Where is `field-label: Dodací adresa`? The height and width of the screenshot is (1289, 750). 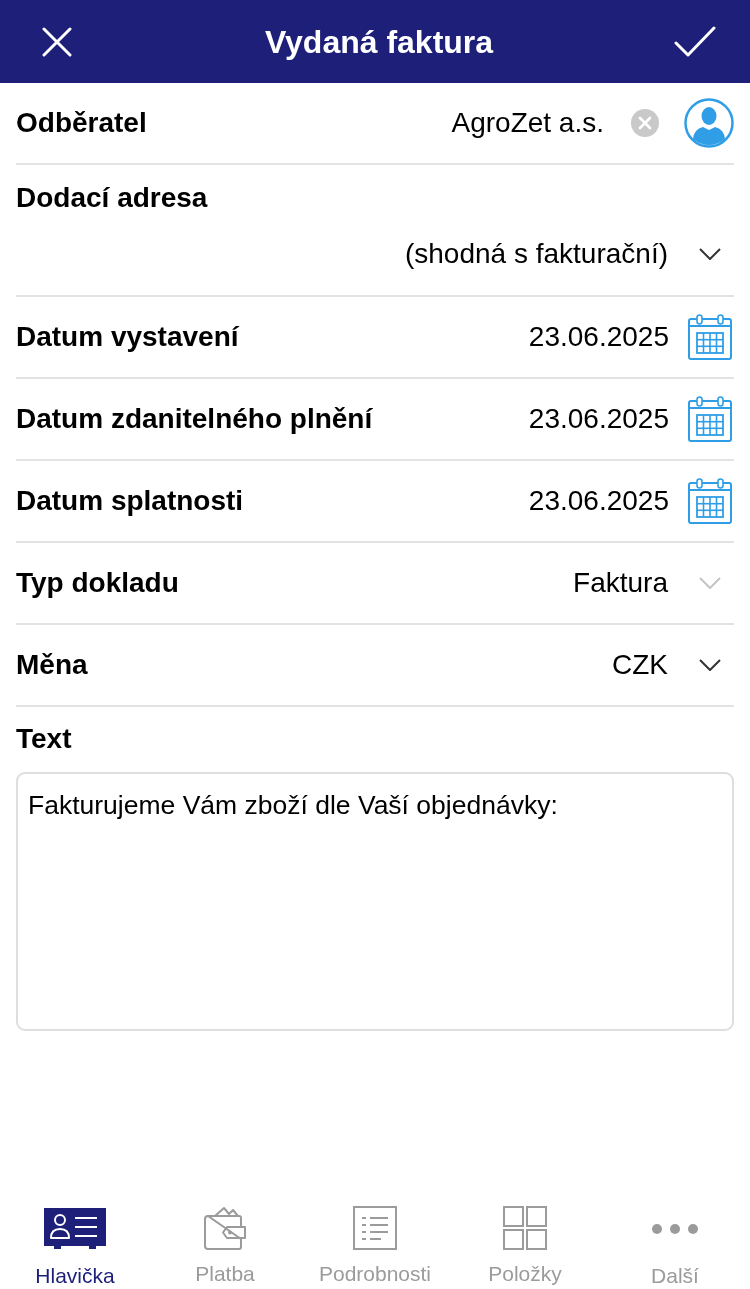 field-label: Dodací adresa is located at coordinates (112, 198).